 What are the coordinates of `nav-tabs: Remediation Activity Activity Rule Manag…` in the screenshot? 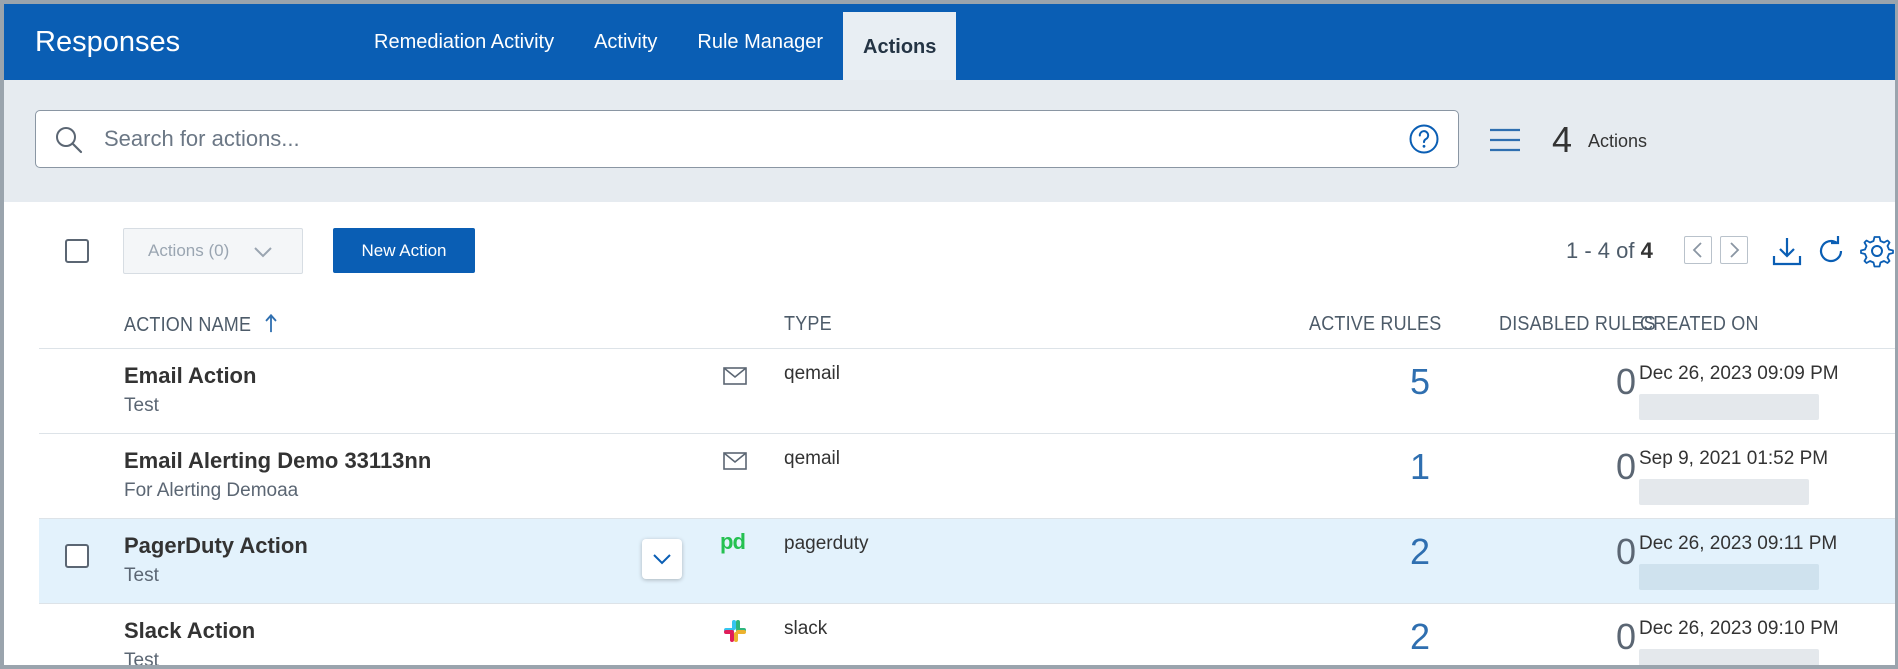 It's located at (655, 42).